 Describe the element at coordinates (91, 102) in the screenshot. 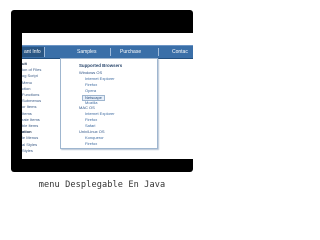

I see `submenu-item: Mozilla` at that location.